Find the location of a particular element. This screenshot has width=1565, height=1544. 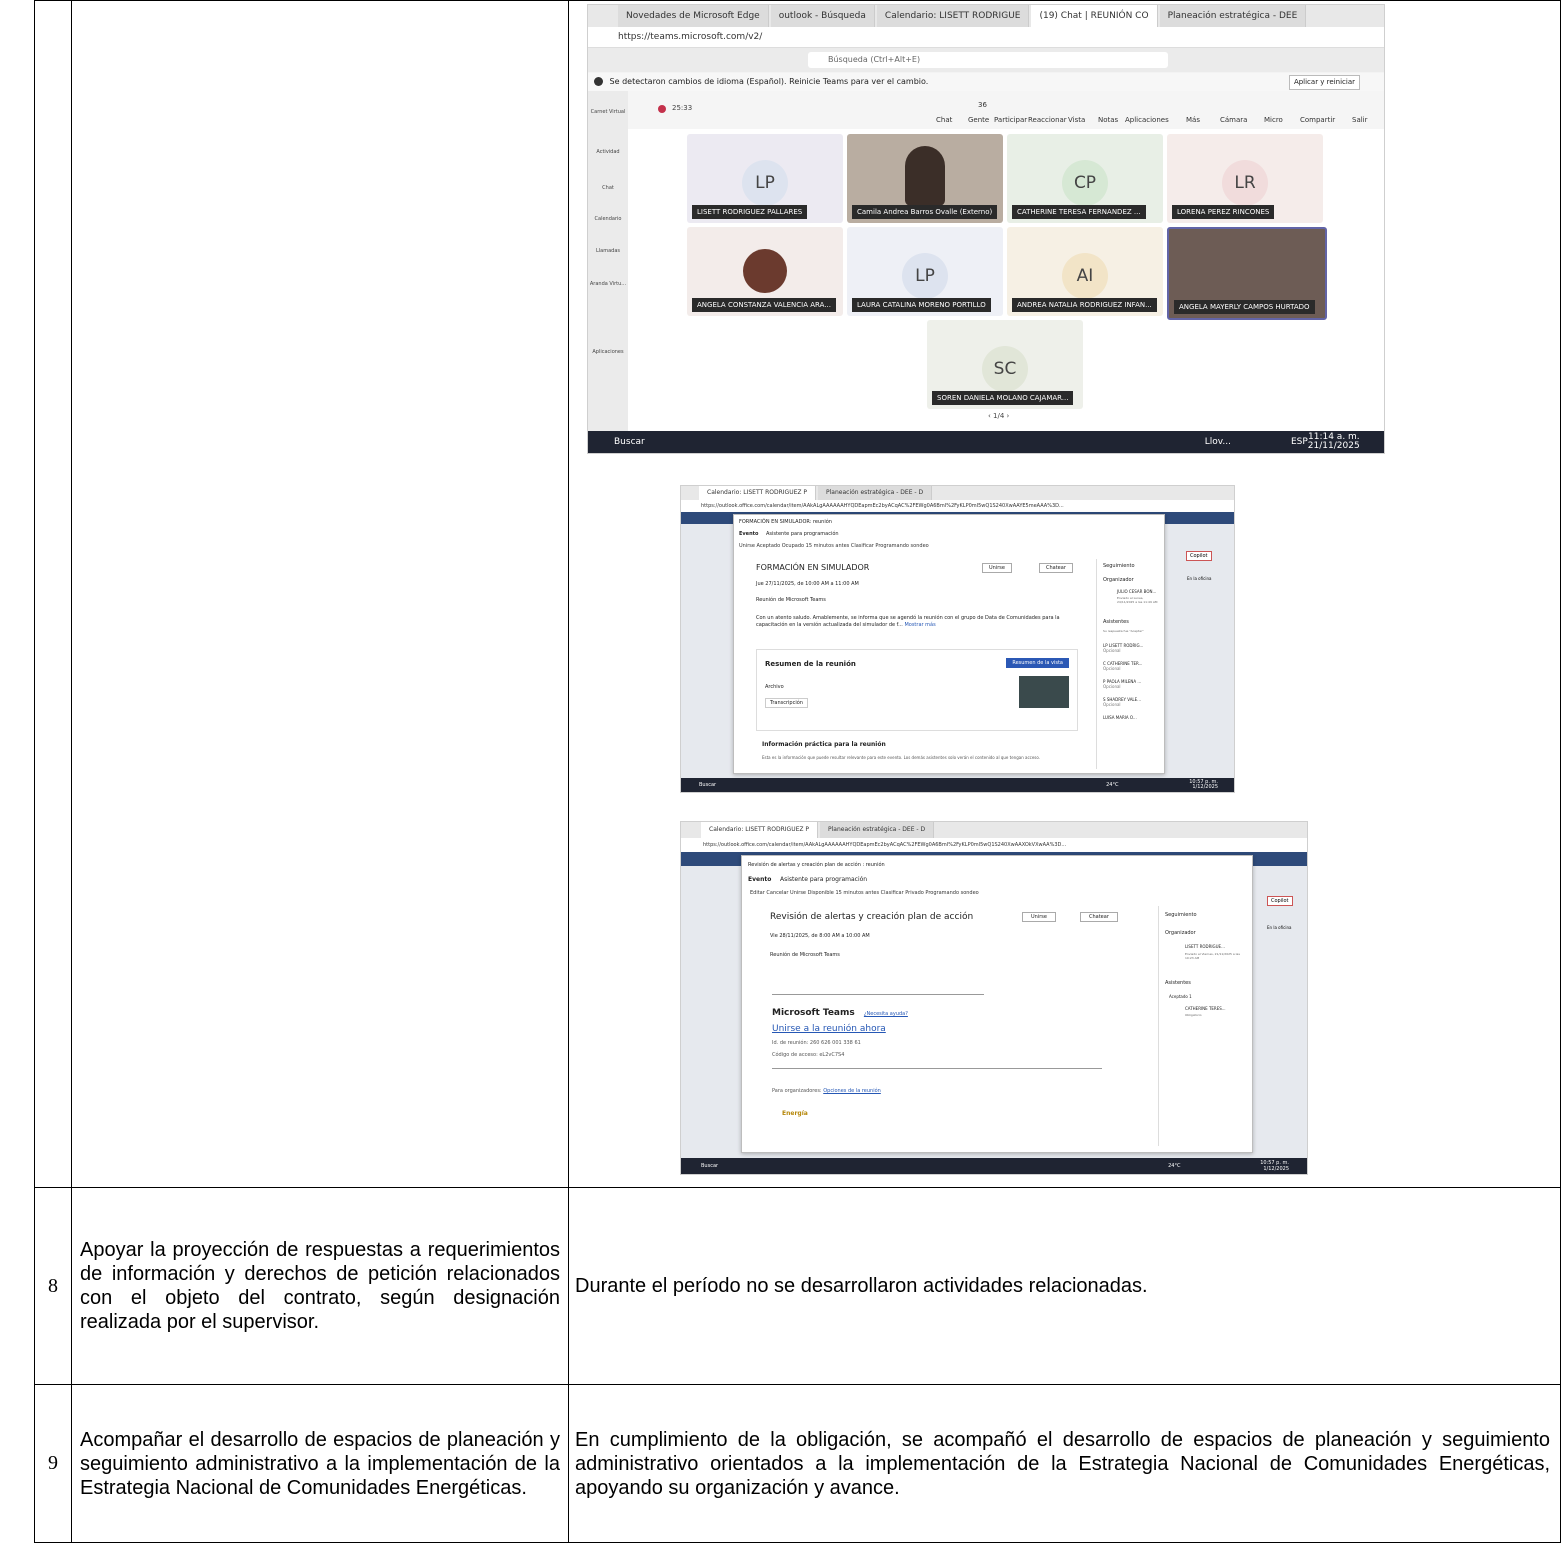

toolbar-share: Compartir is located at coordinates (1318, 120).